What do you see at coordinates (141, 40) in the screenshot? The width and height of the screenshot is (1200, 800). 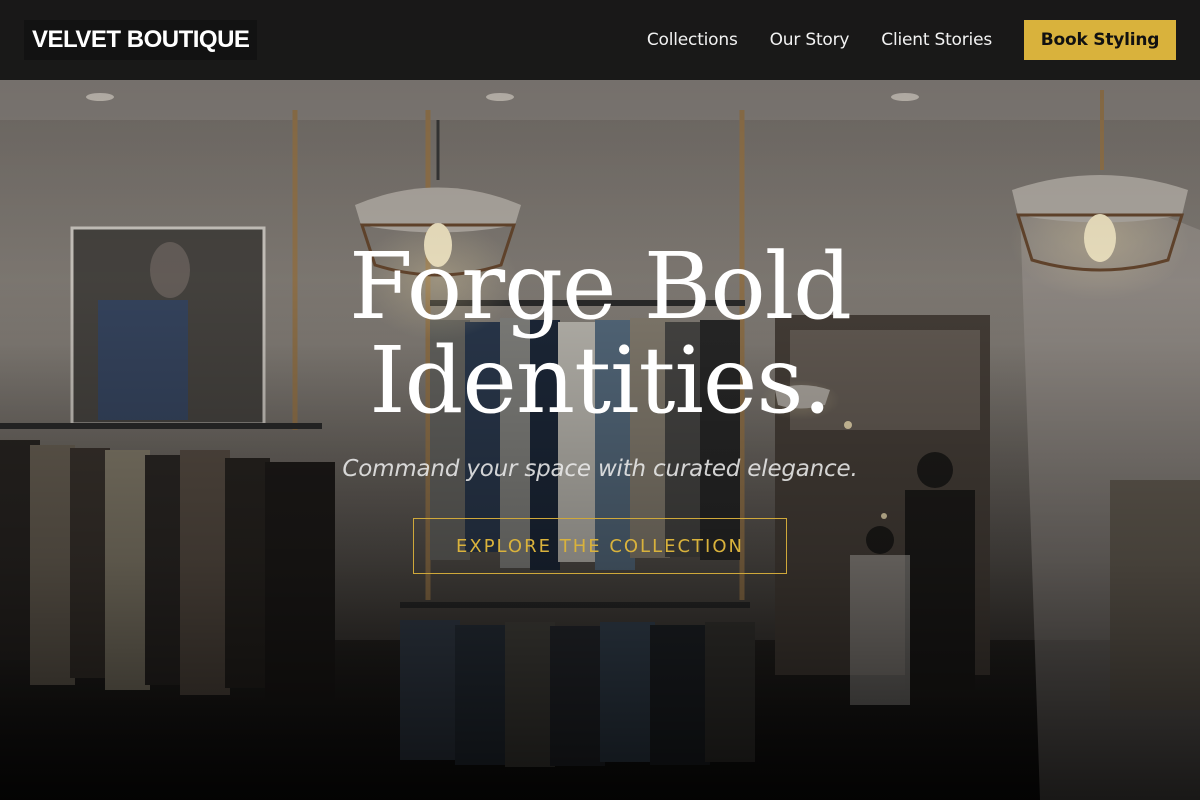 I see `brand-logo: VELVET BOUTIQUE` at bounding box center [141, 40].